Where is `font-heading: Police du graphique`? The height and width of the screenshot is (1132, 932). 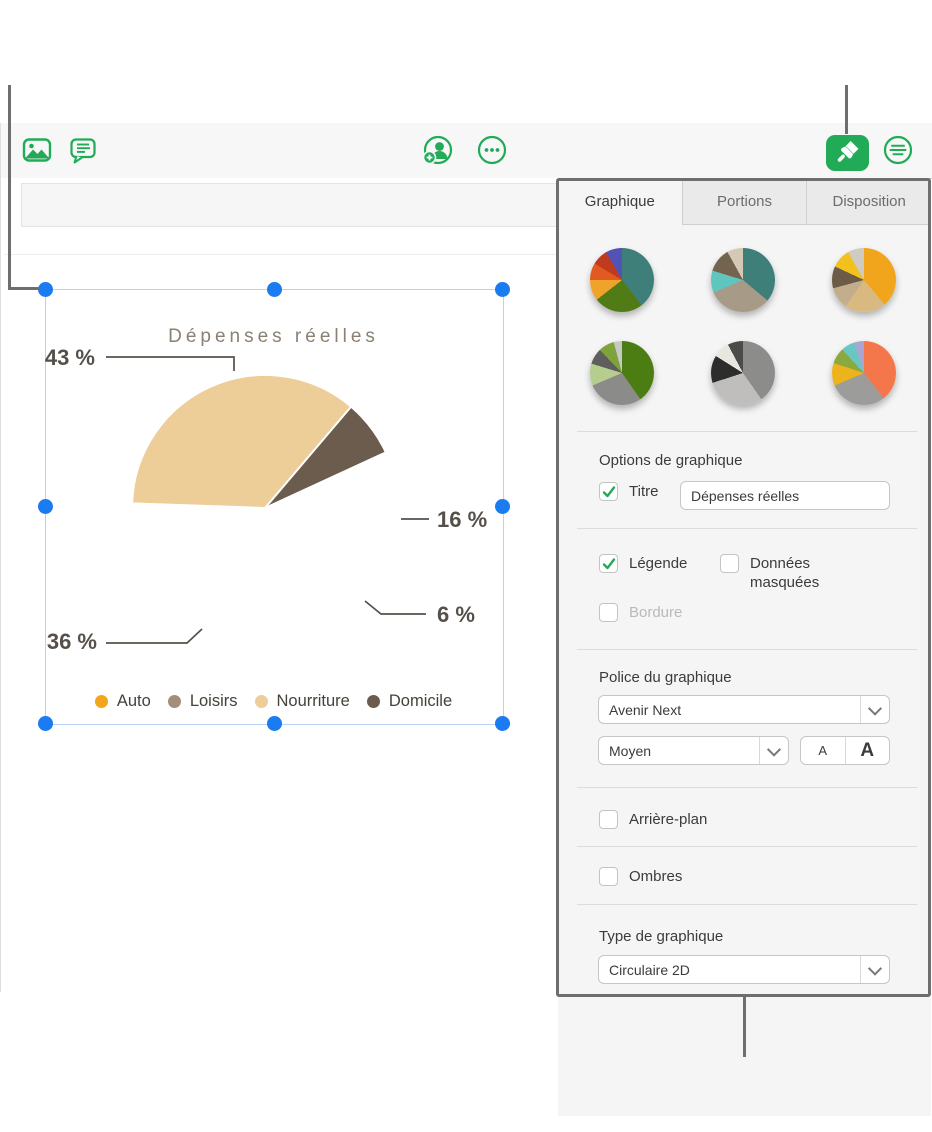
font-heading: Police du graphique is located at coordinates (665, 677).